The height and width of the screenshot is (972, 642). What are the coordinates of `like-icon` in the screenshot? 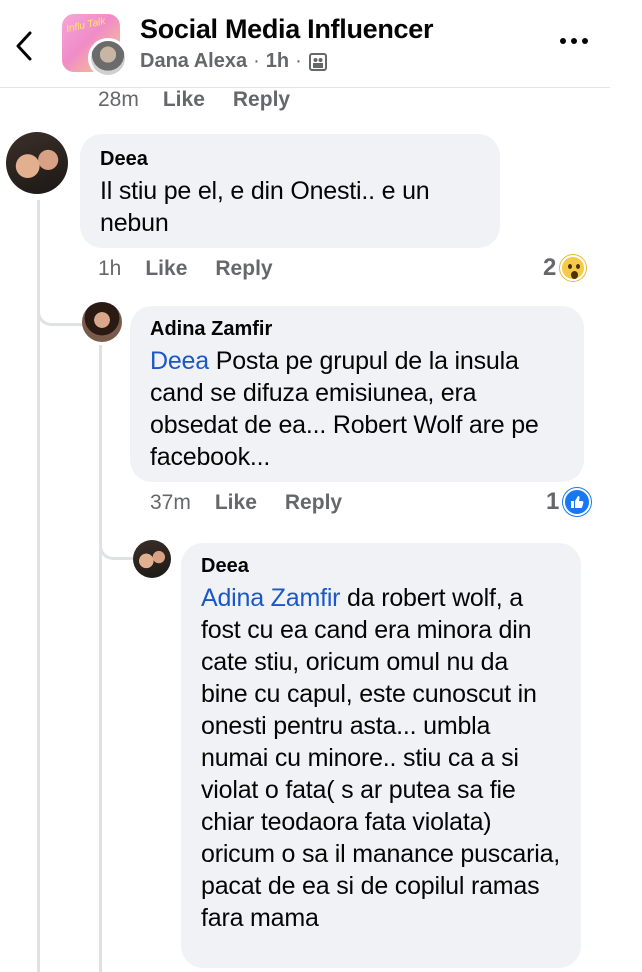 It's located at (577, 502).